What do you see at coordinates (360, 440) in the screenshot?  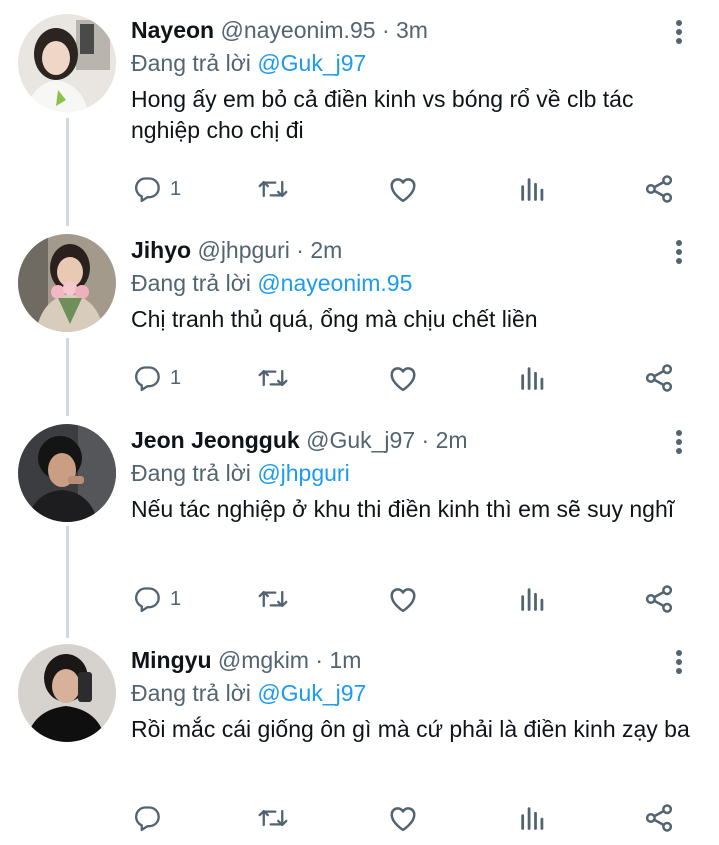 I see `user-handle: @Guk_j97` at bounding box center [360, 440].